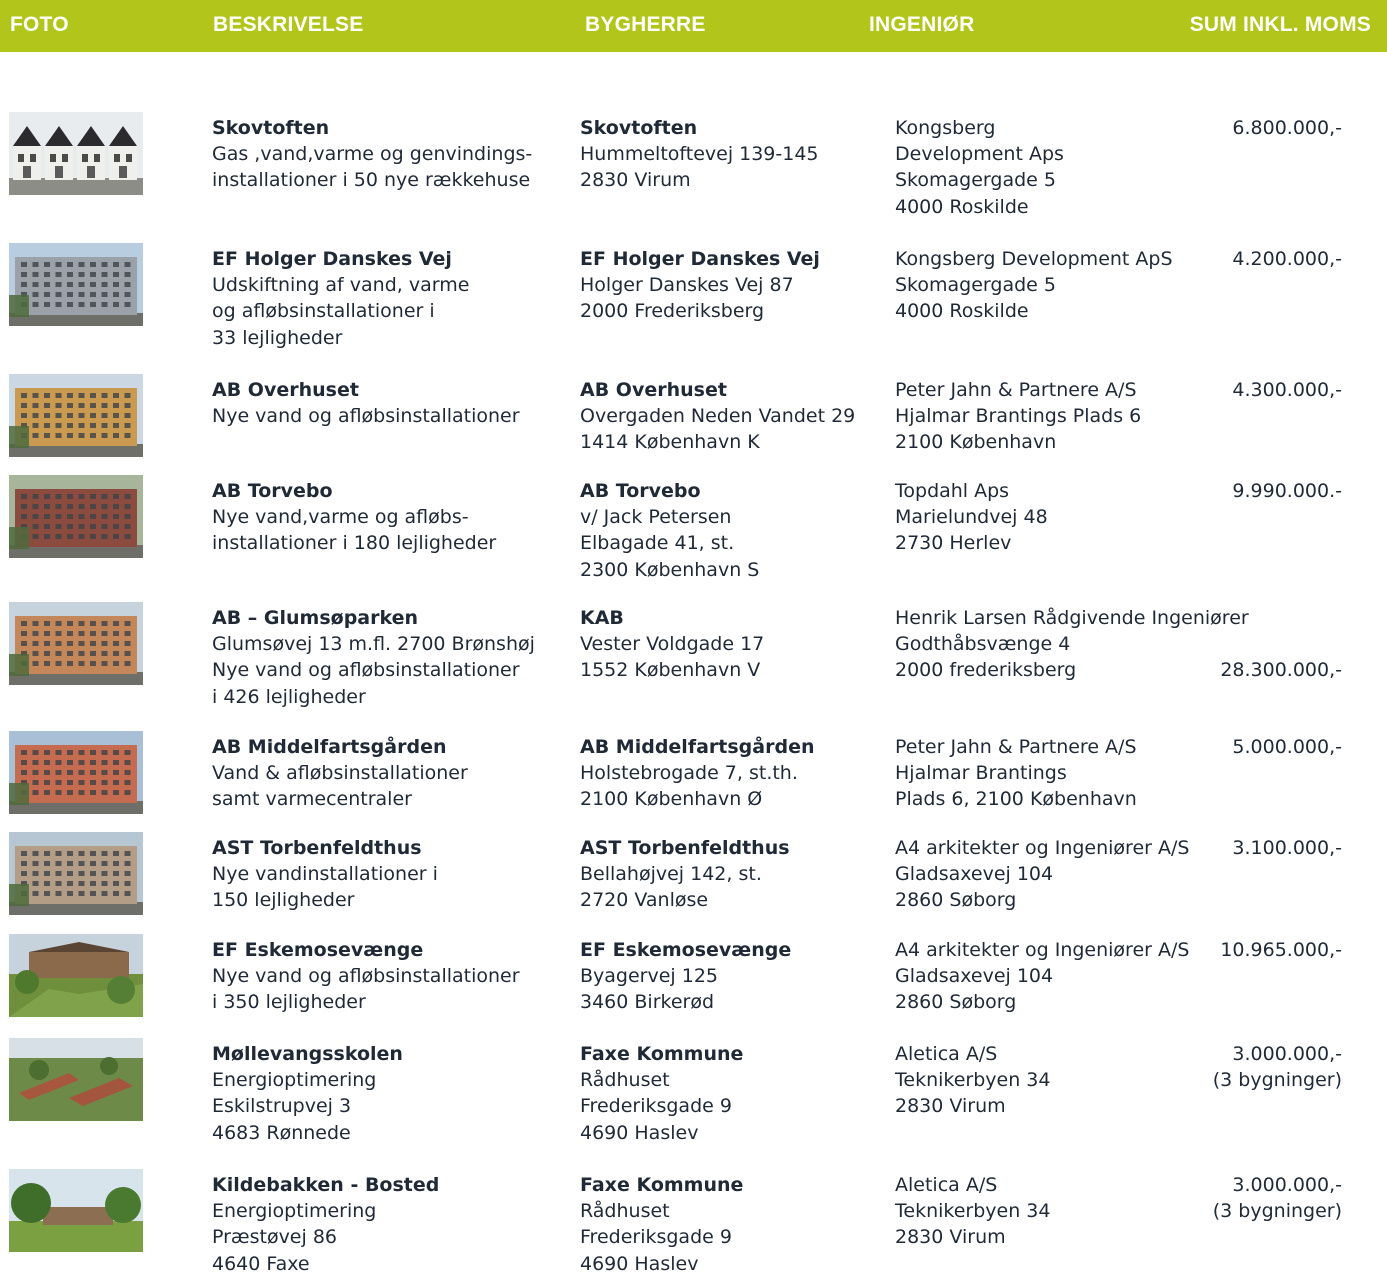 The width and height of the screenshot is (1387, 1277). Describe the element at coordinates (649, 976) in the screenshot. I see `owner-cell-line: Byagervej 125` at that location.